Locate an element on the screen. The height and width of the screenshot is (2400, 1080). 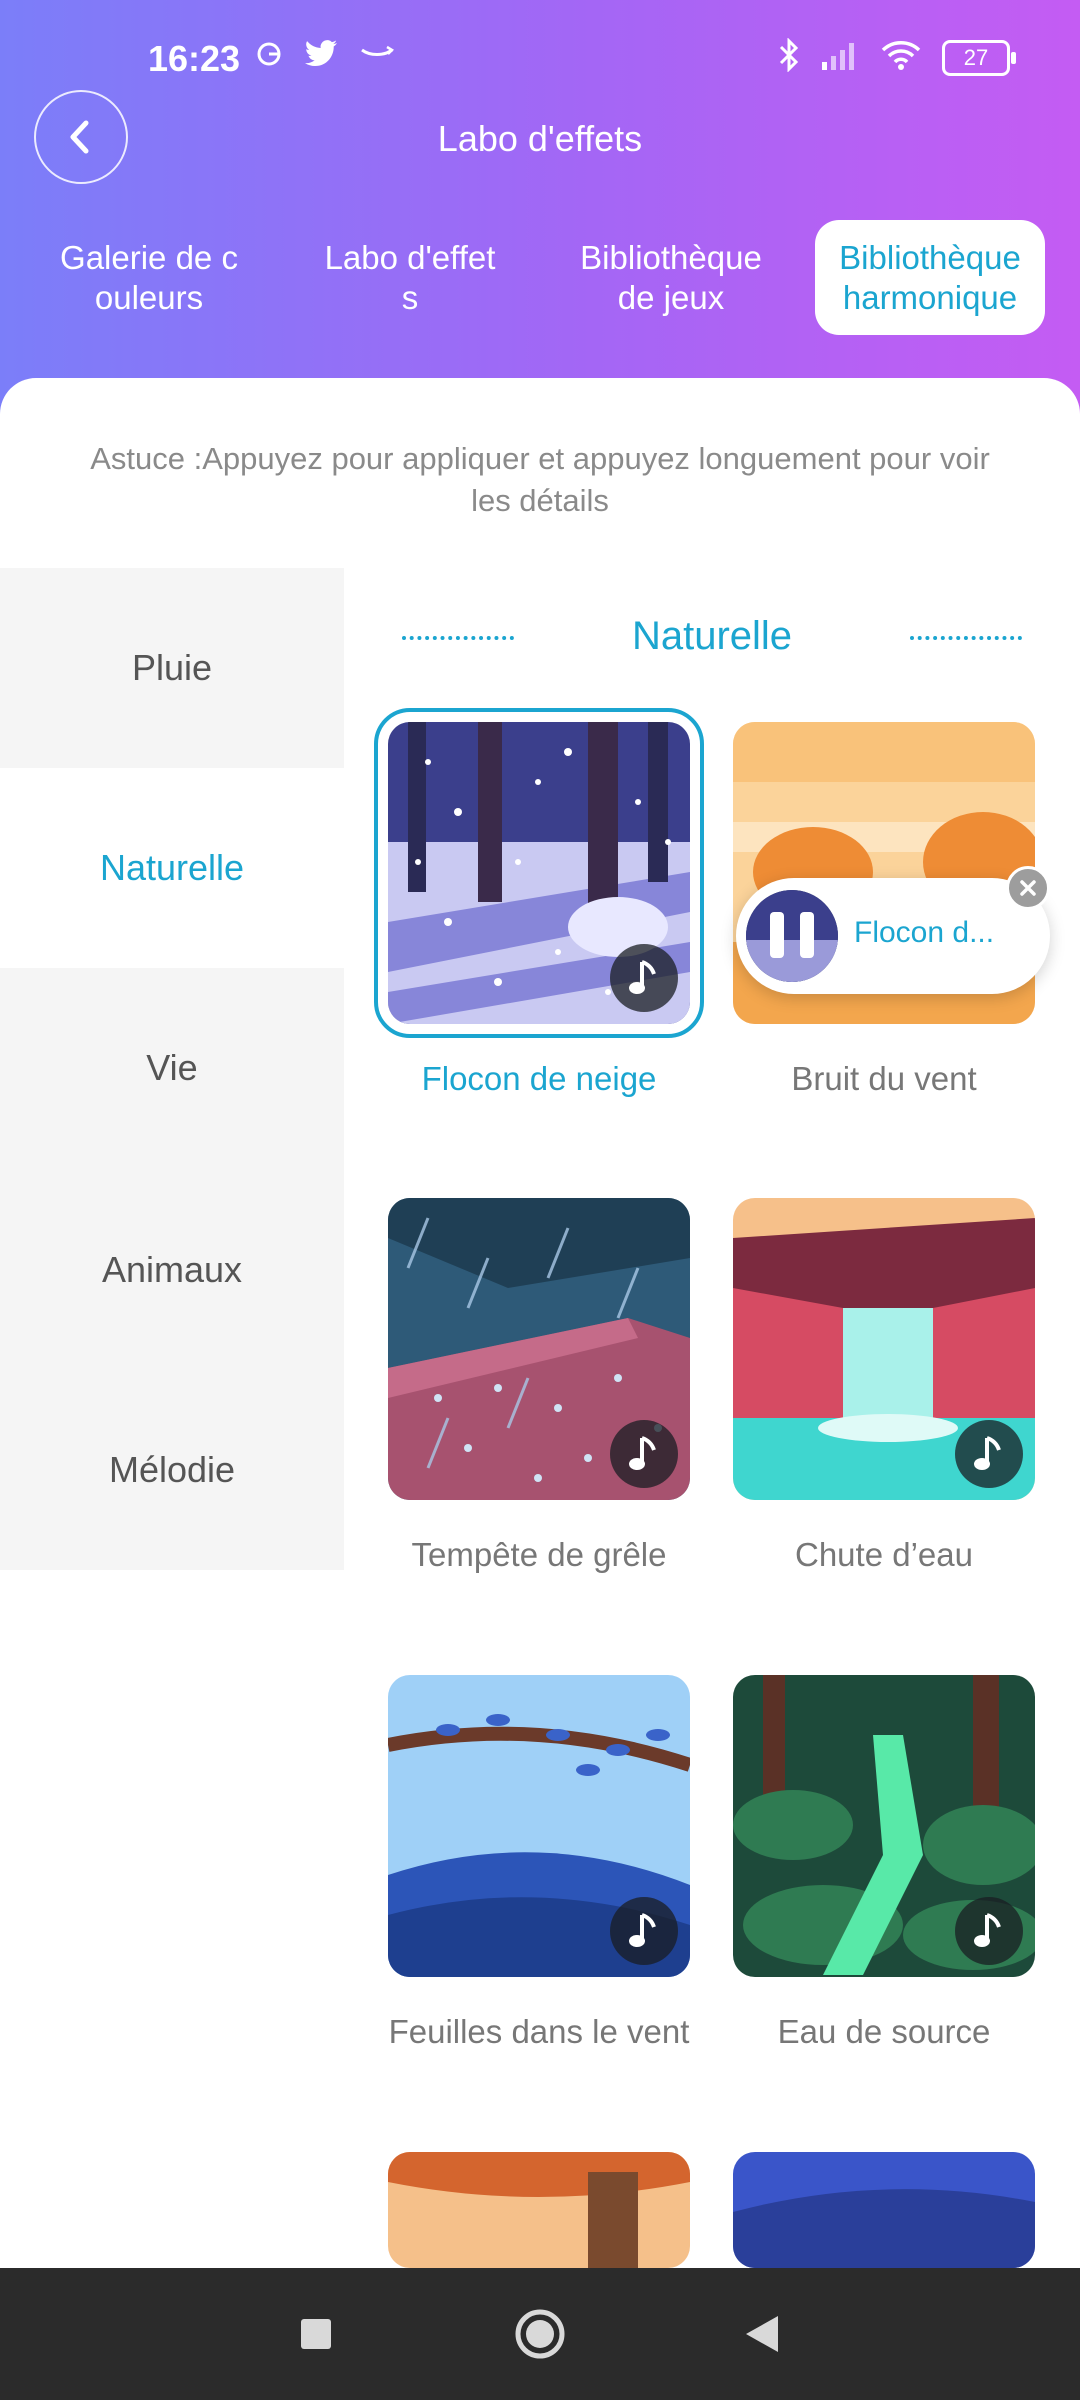
back-nav-button is located at coordinates (762, 2334).